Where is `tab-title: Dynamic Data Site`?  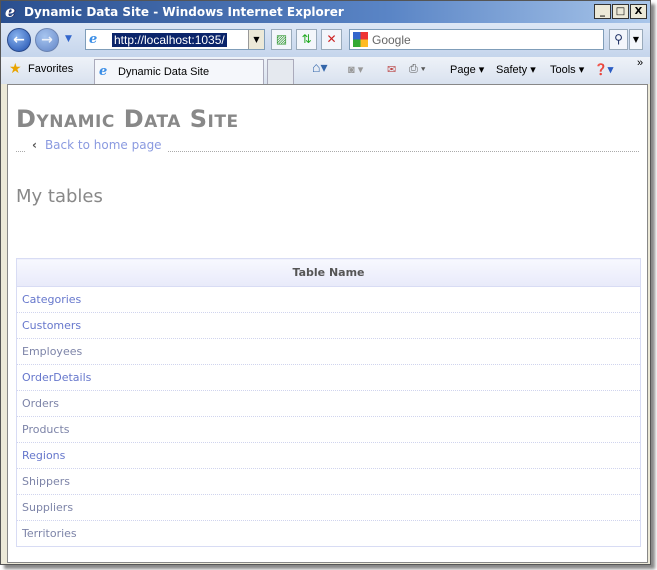
tab-title: Dynamic Data Site is located at coordinates (164, 72).